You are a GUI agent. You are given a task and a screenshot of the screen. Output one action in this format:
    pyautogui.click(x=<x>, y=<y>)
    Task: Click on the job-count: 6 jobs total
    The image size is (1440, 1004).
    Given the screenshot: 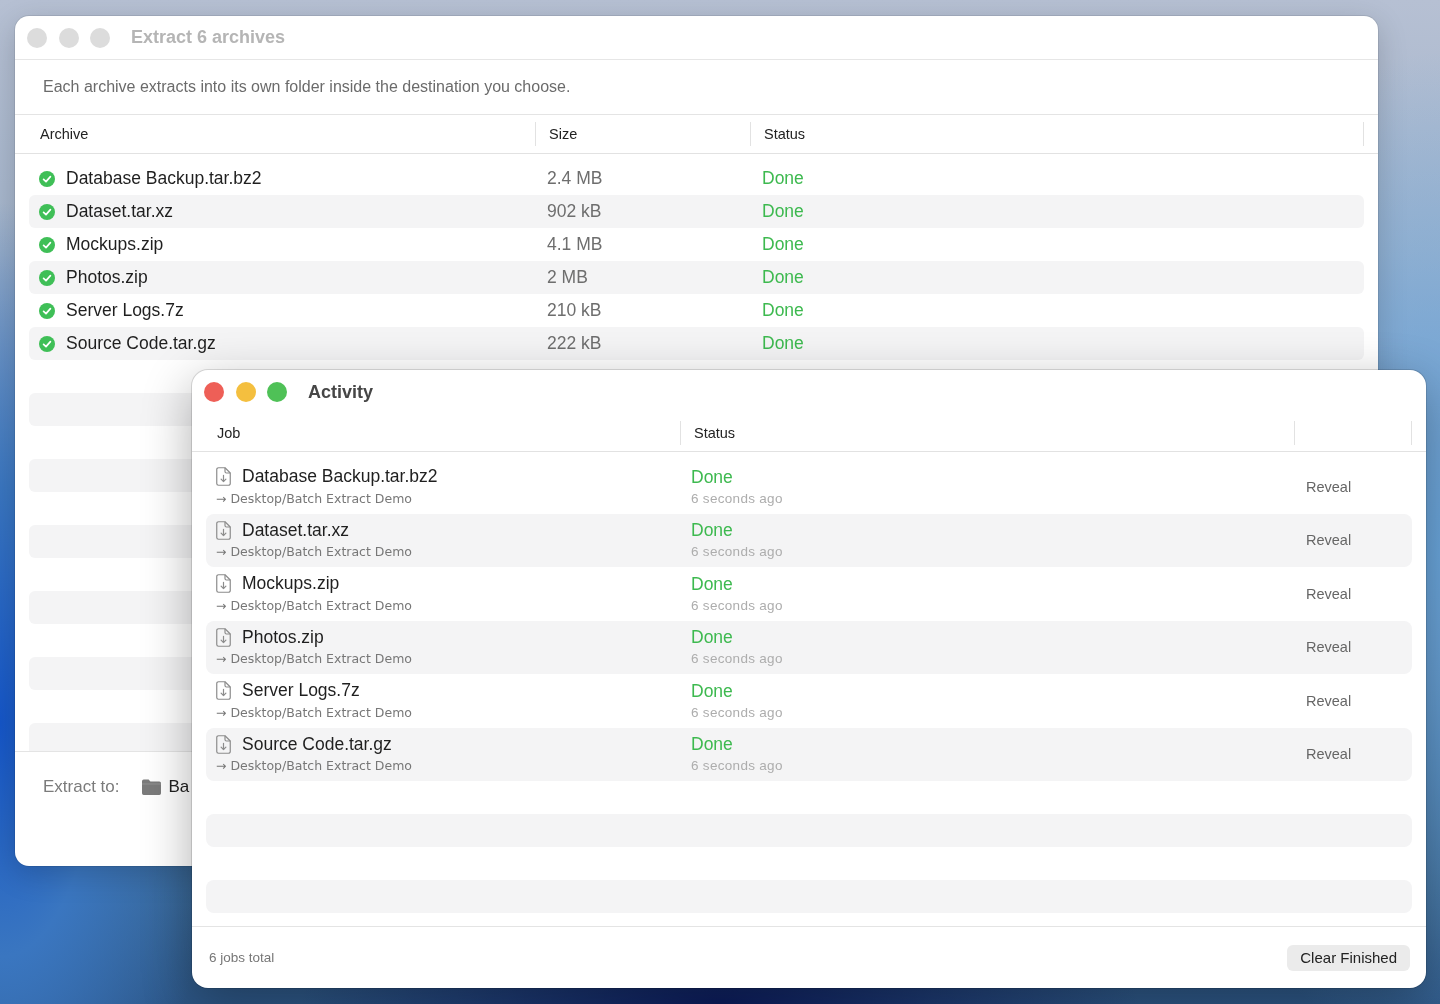 What is the action you would take?
    pyautogui.click(x=242, y=957)
    